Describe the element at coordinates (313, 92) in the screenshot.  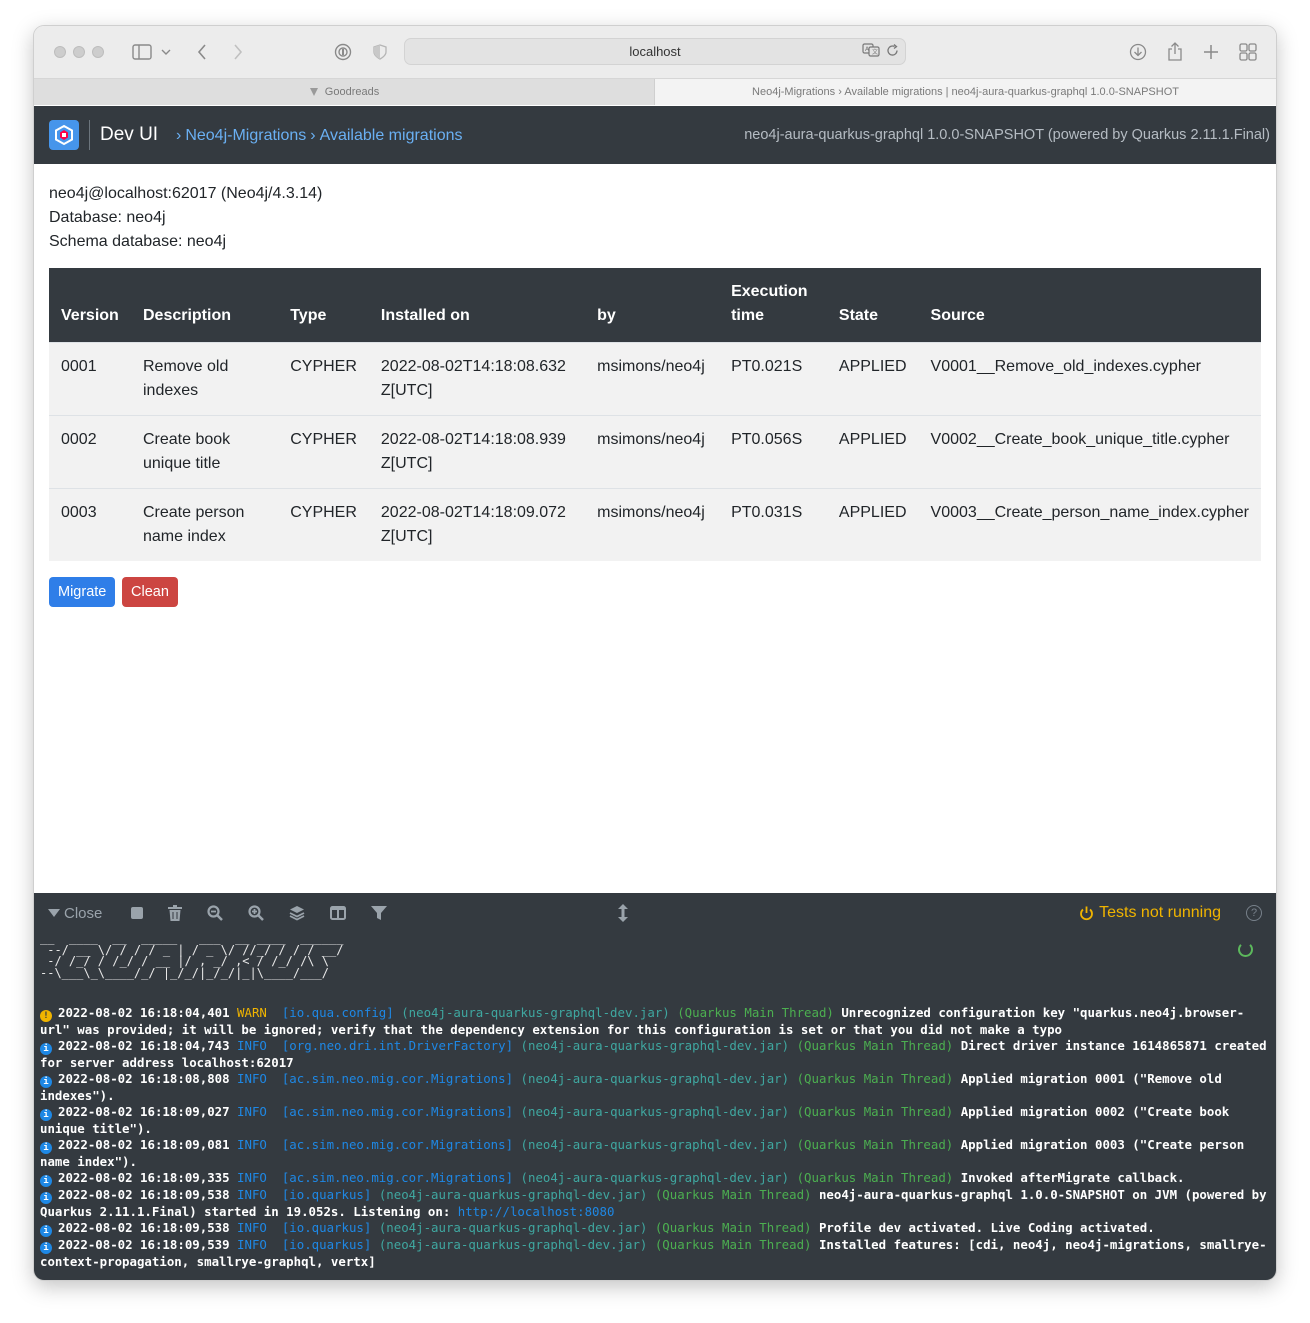
I see `goodreads-favicon-icon` at that location.